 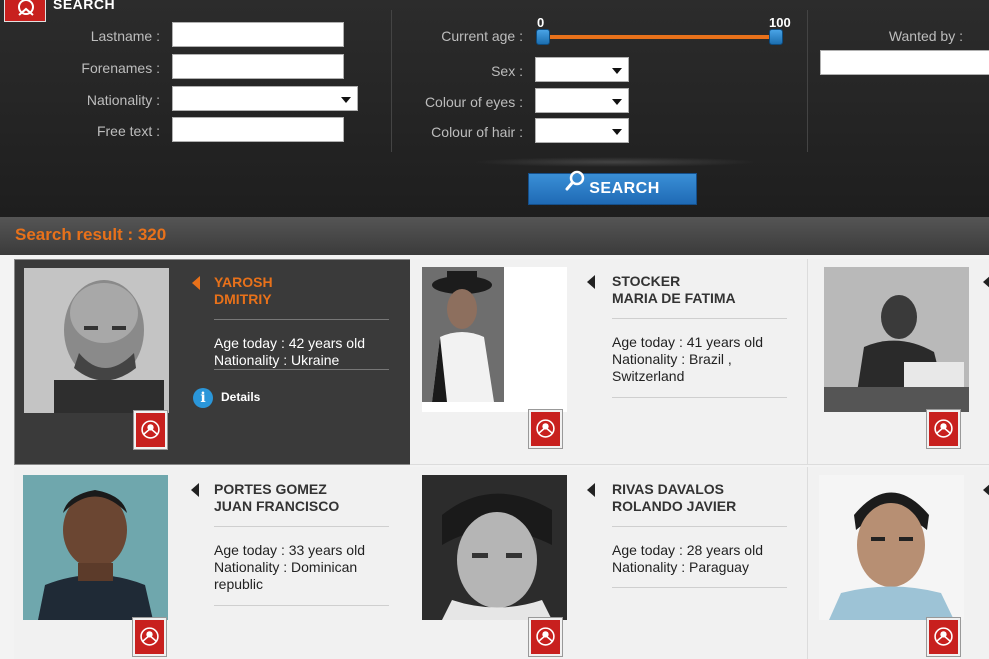 I want to click on nationality-label: Nationality :, so click(x=123, y=100).